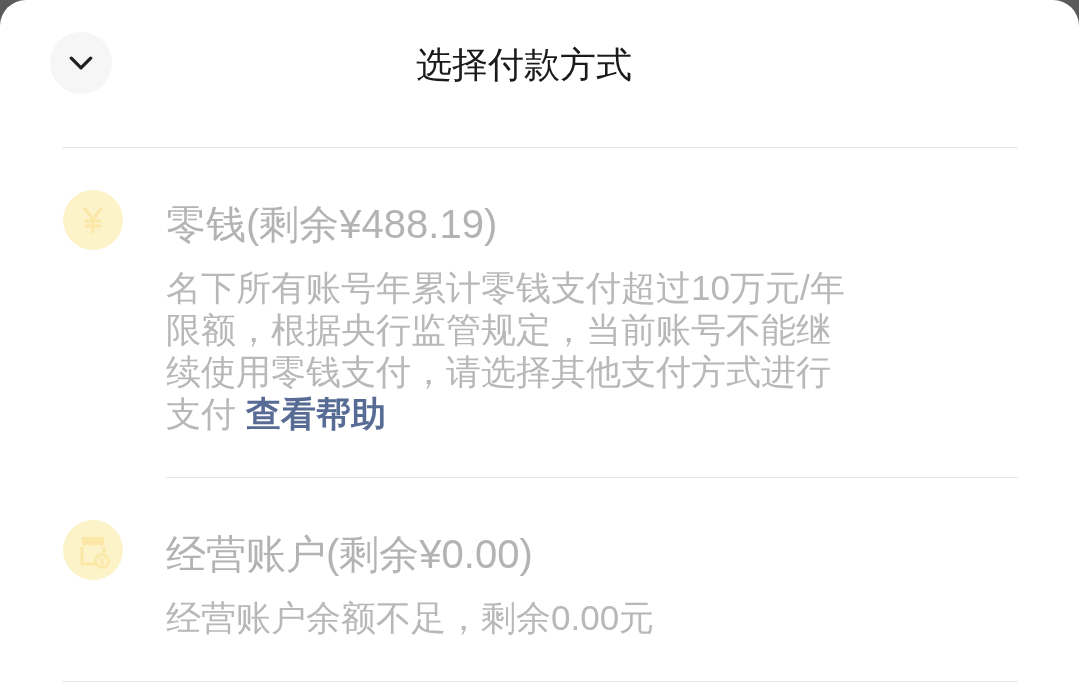  What do you see at coordinates (523, 65) in the screenshot?
I see `sheet-title: 选择付款方式` at bounding box center [523, 65].